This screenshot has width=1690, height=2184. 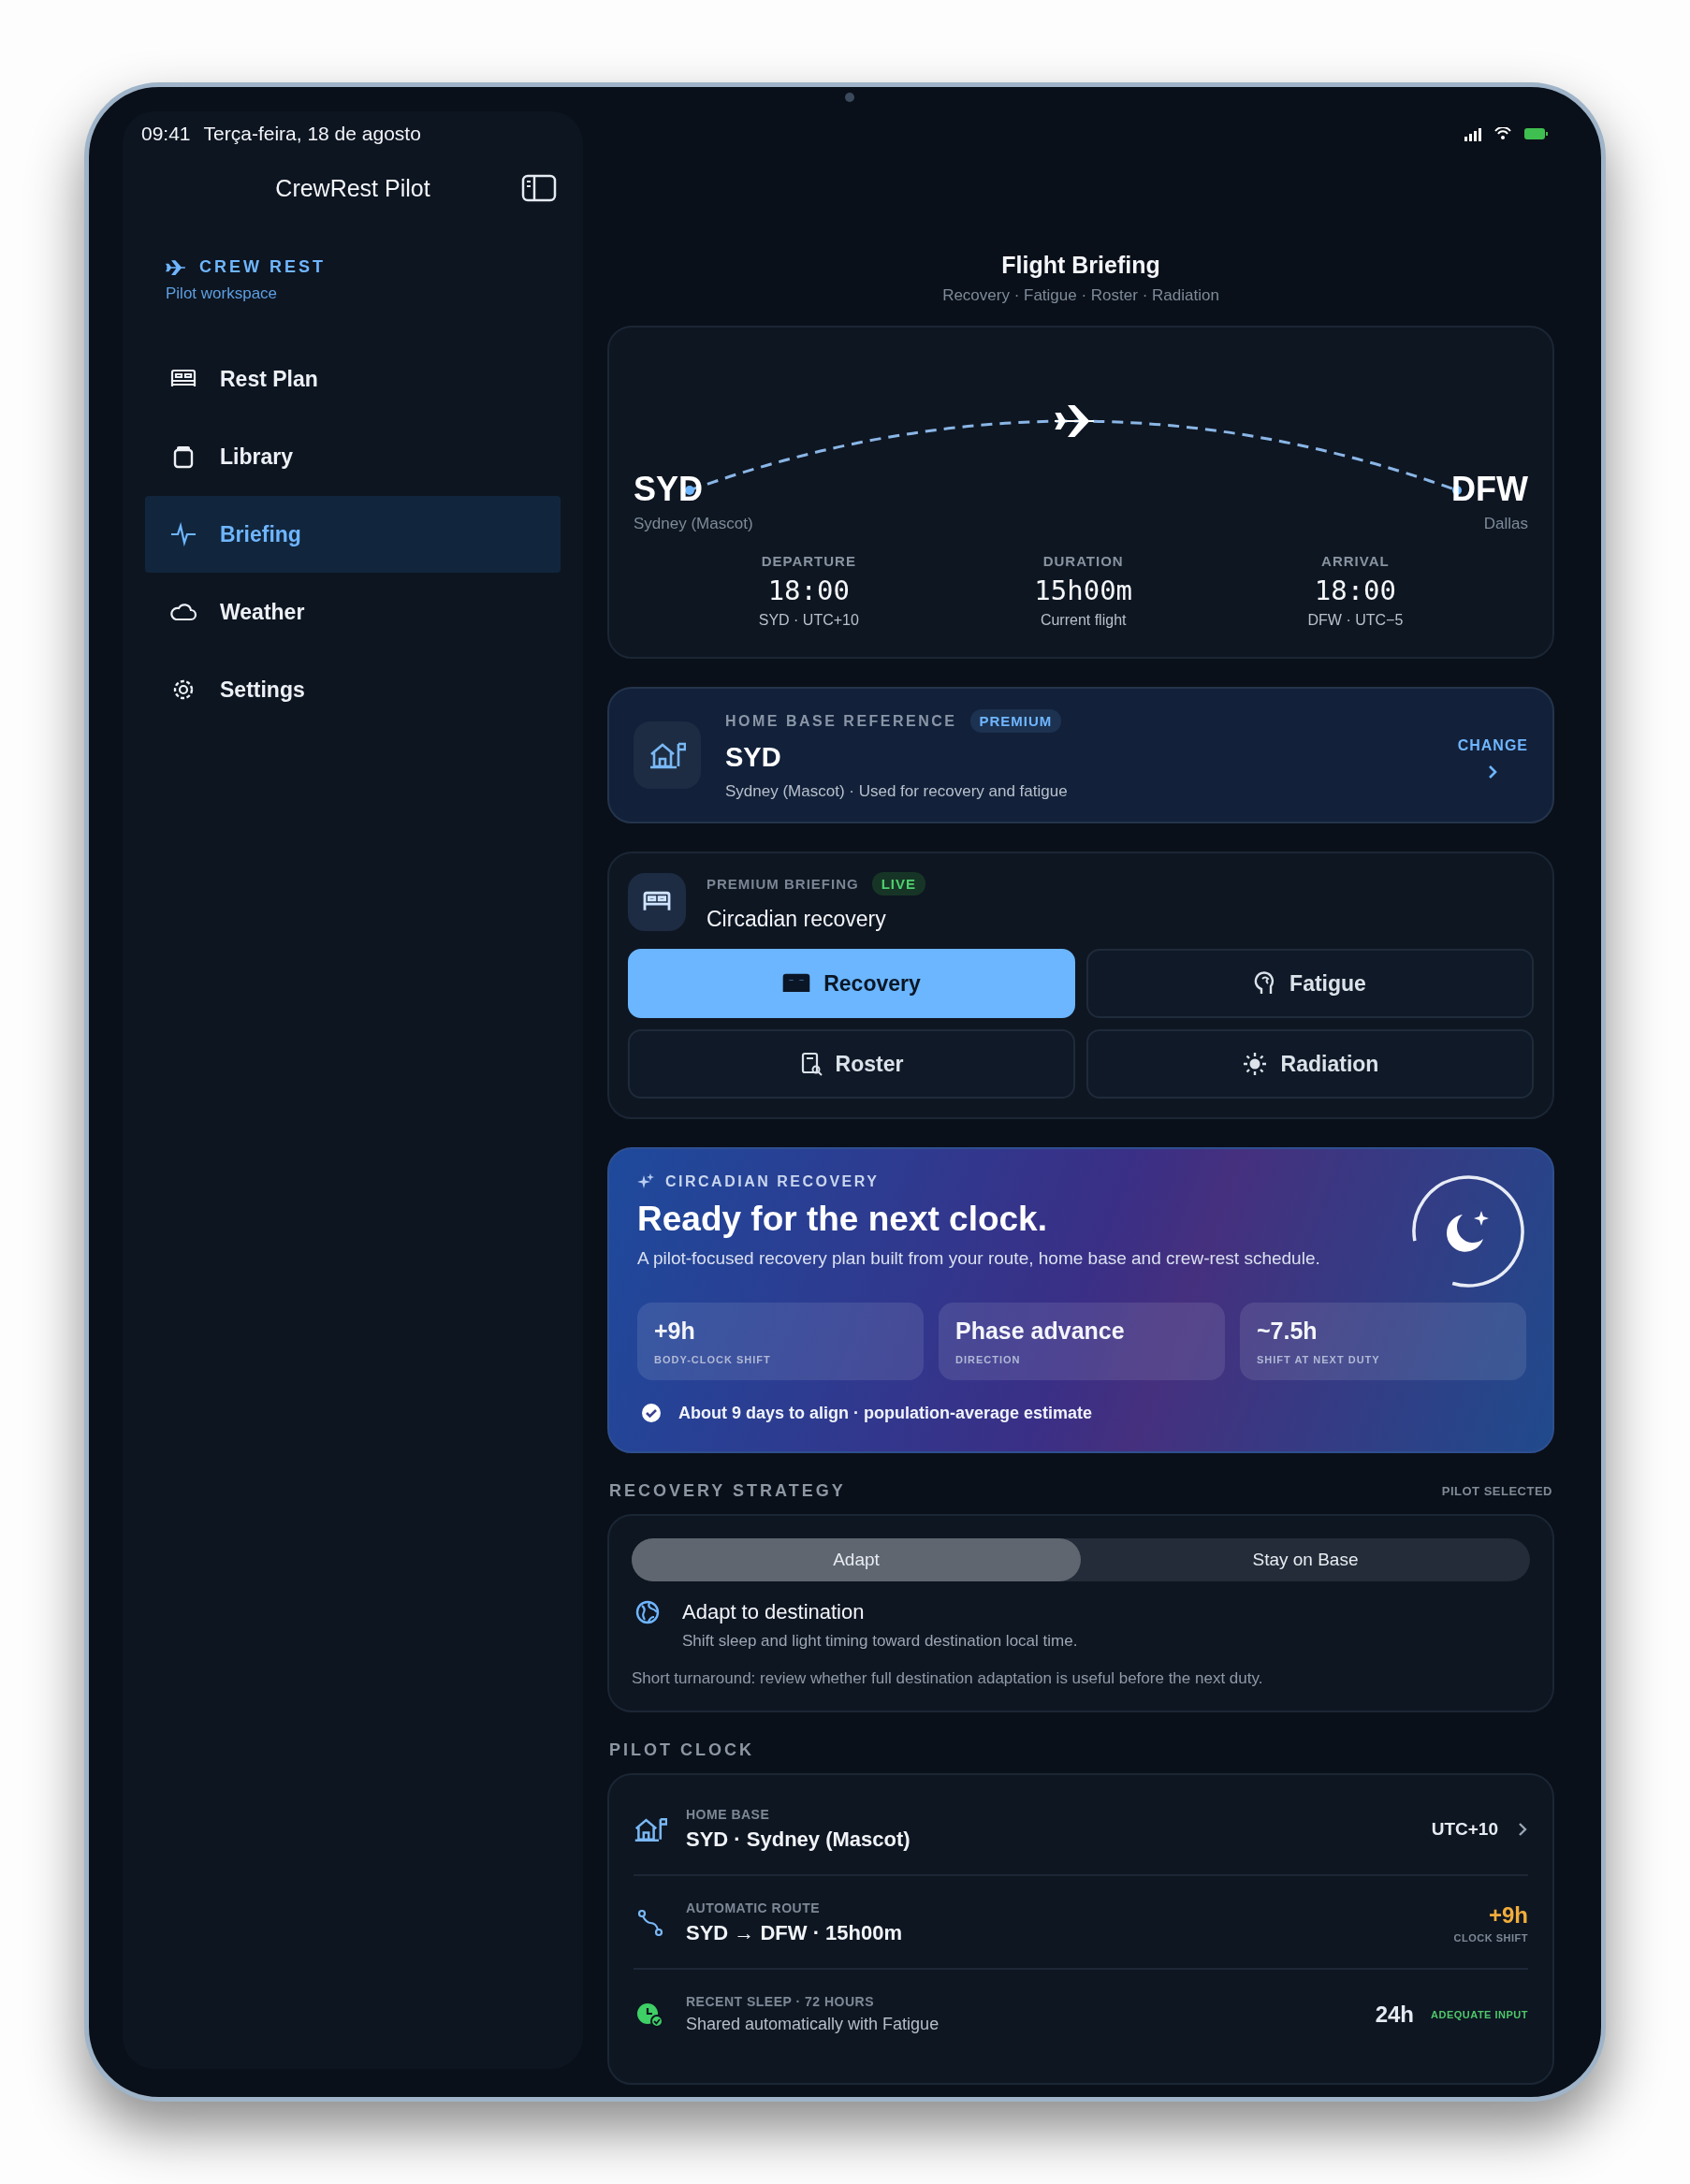 What do you see at coordinates (353, 456) in the screenshot?
I see `sidebar-item: Library` at bounding box center [353, 456].